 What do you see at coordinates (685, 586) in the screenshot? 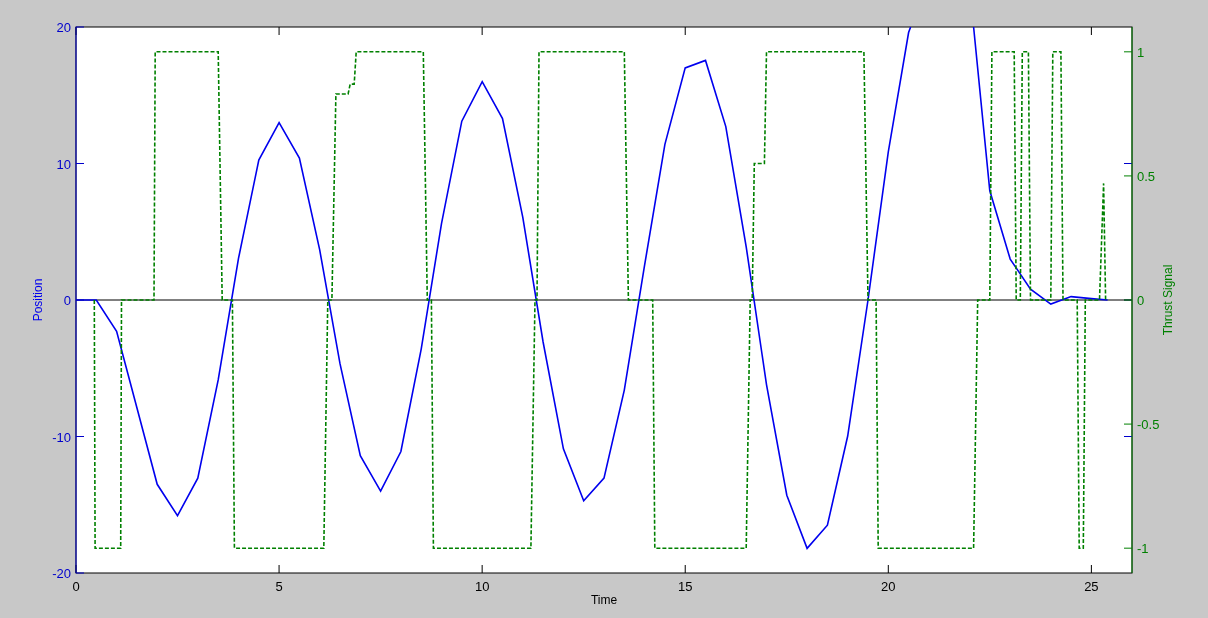
I see `tick-label: 15` at bounding box center [685, 586].